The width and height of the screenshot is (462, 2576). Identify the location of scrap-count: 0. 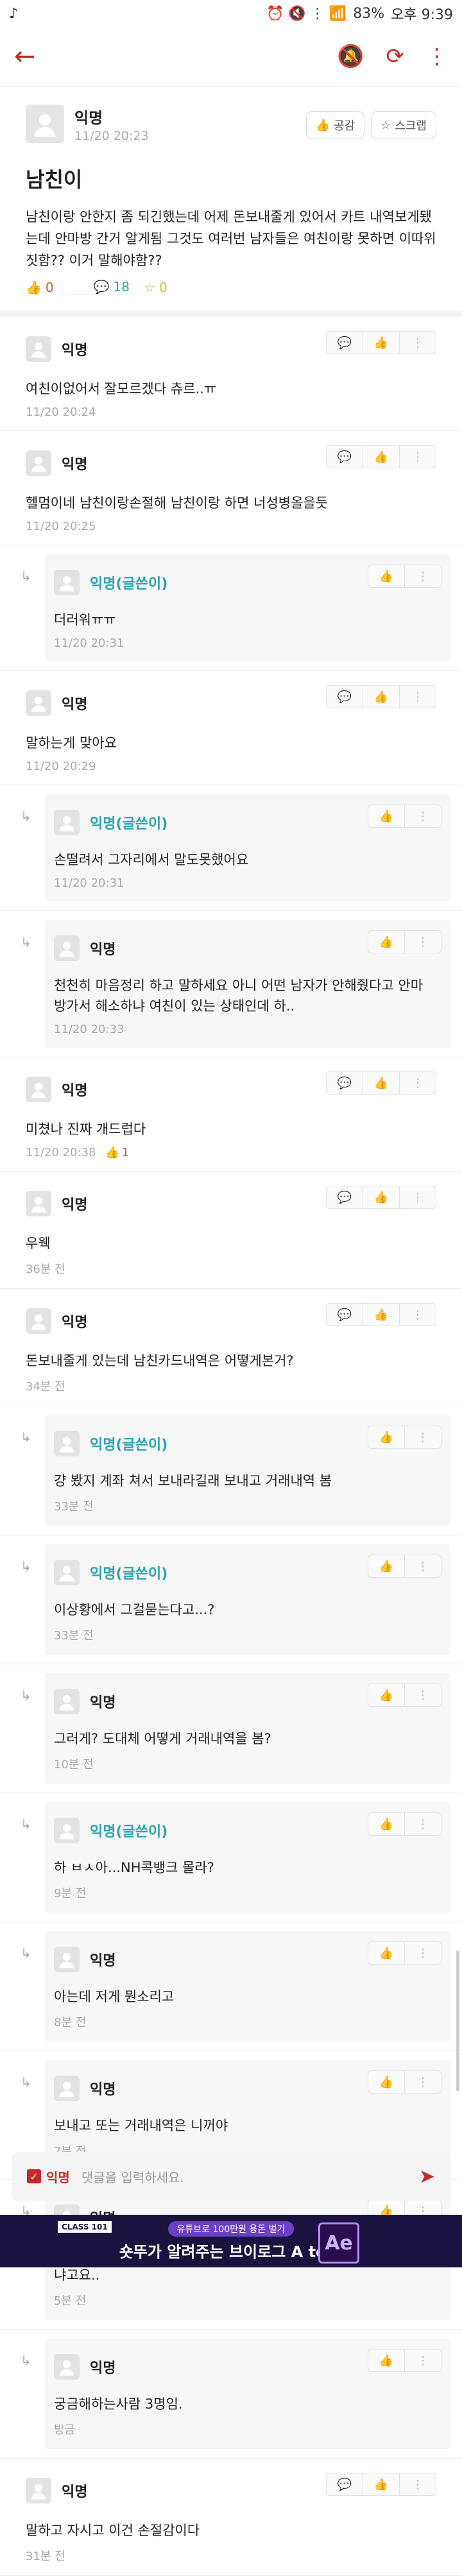
(163, 287).